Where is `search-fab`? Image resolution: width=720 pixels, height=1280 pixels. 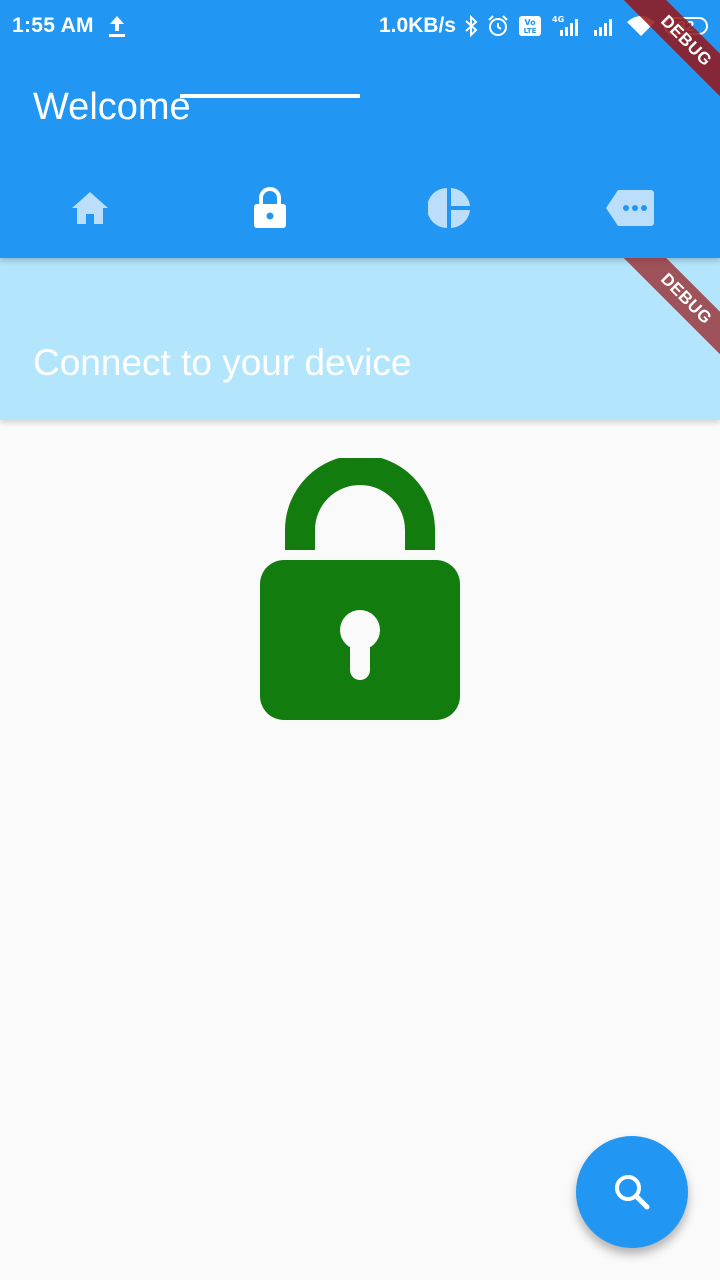
search-fab is located at coordinates (632, 1192).